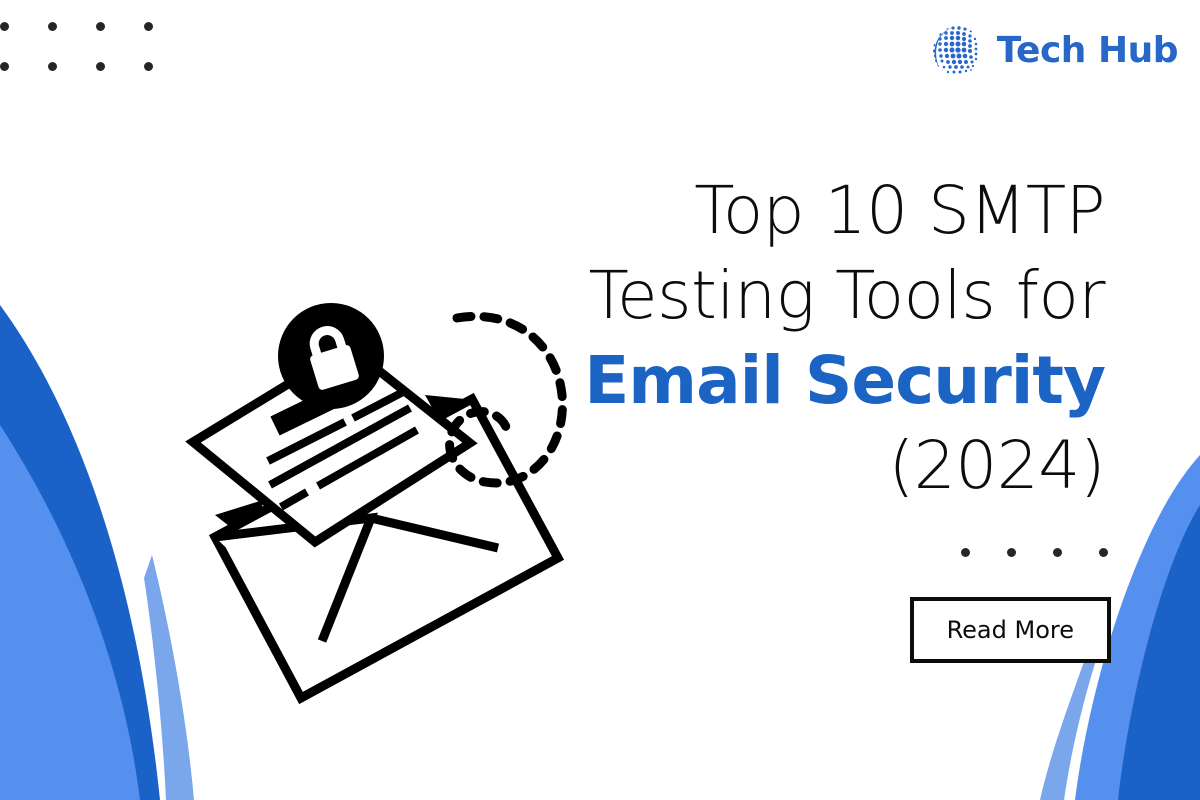  What do you see at coordinates (331, 356) in the screenshot?
I see `lock-badge-icon` at bounding box center [331, 356].